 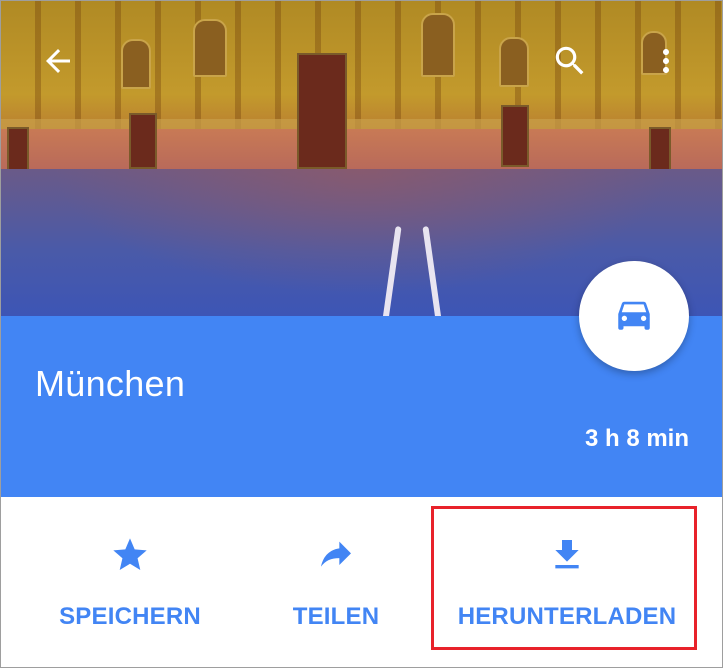 I want to click on back-button, so click(x=58, y=63).